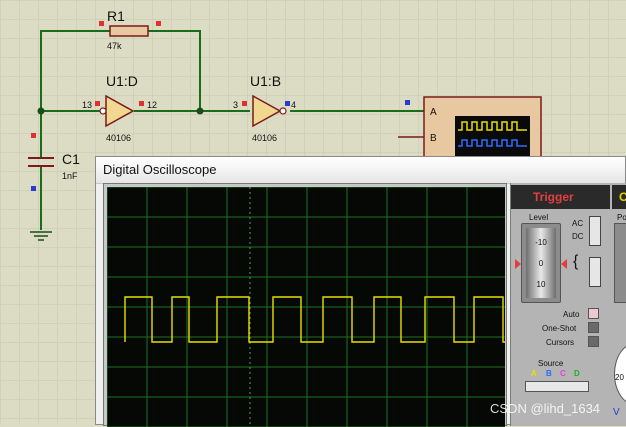 The image size is (626, 427). What do you see at coordinates (578, 236) in the screenshot?
I see `dc-label: DC` at bounding box center [578, 236].